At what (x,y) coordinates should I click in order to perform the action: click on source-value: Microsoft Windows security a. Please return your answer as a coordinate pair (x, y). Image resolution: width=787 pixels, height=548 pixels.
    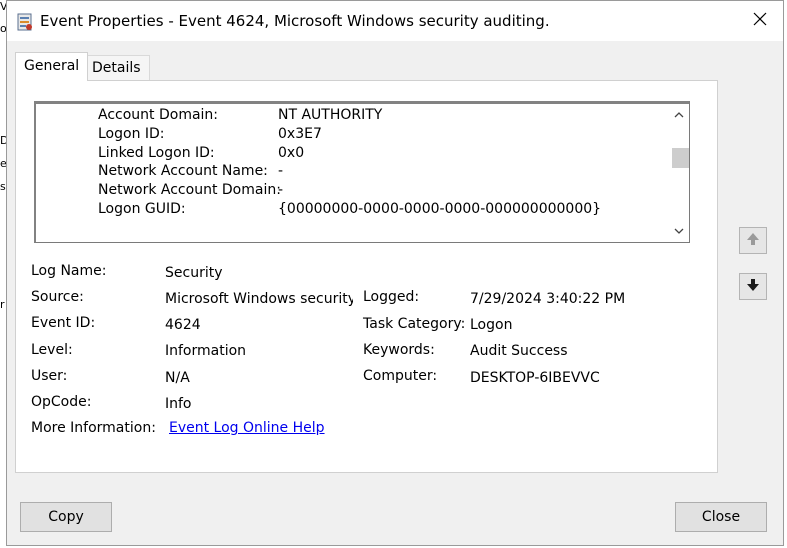
    Looking at the image, I should click on (259, 299).